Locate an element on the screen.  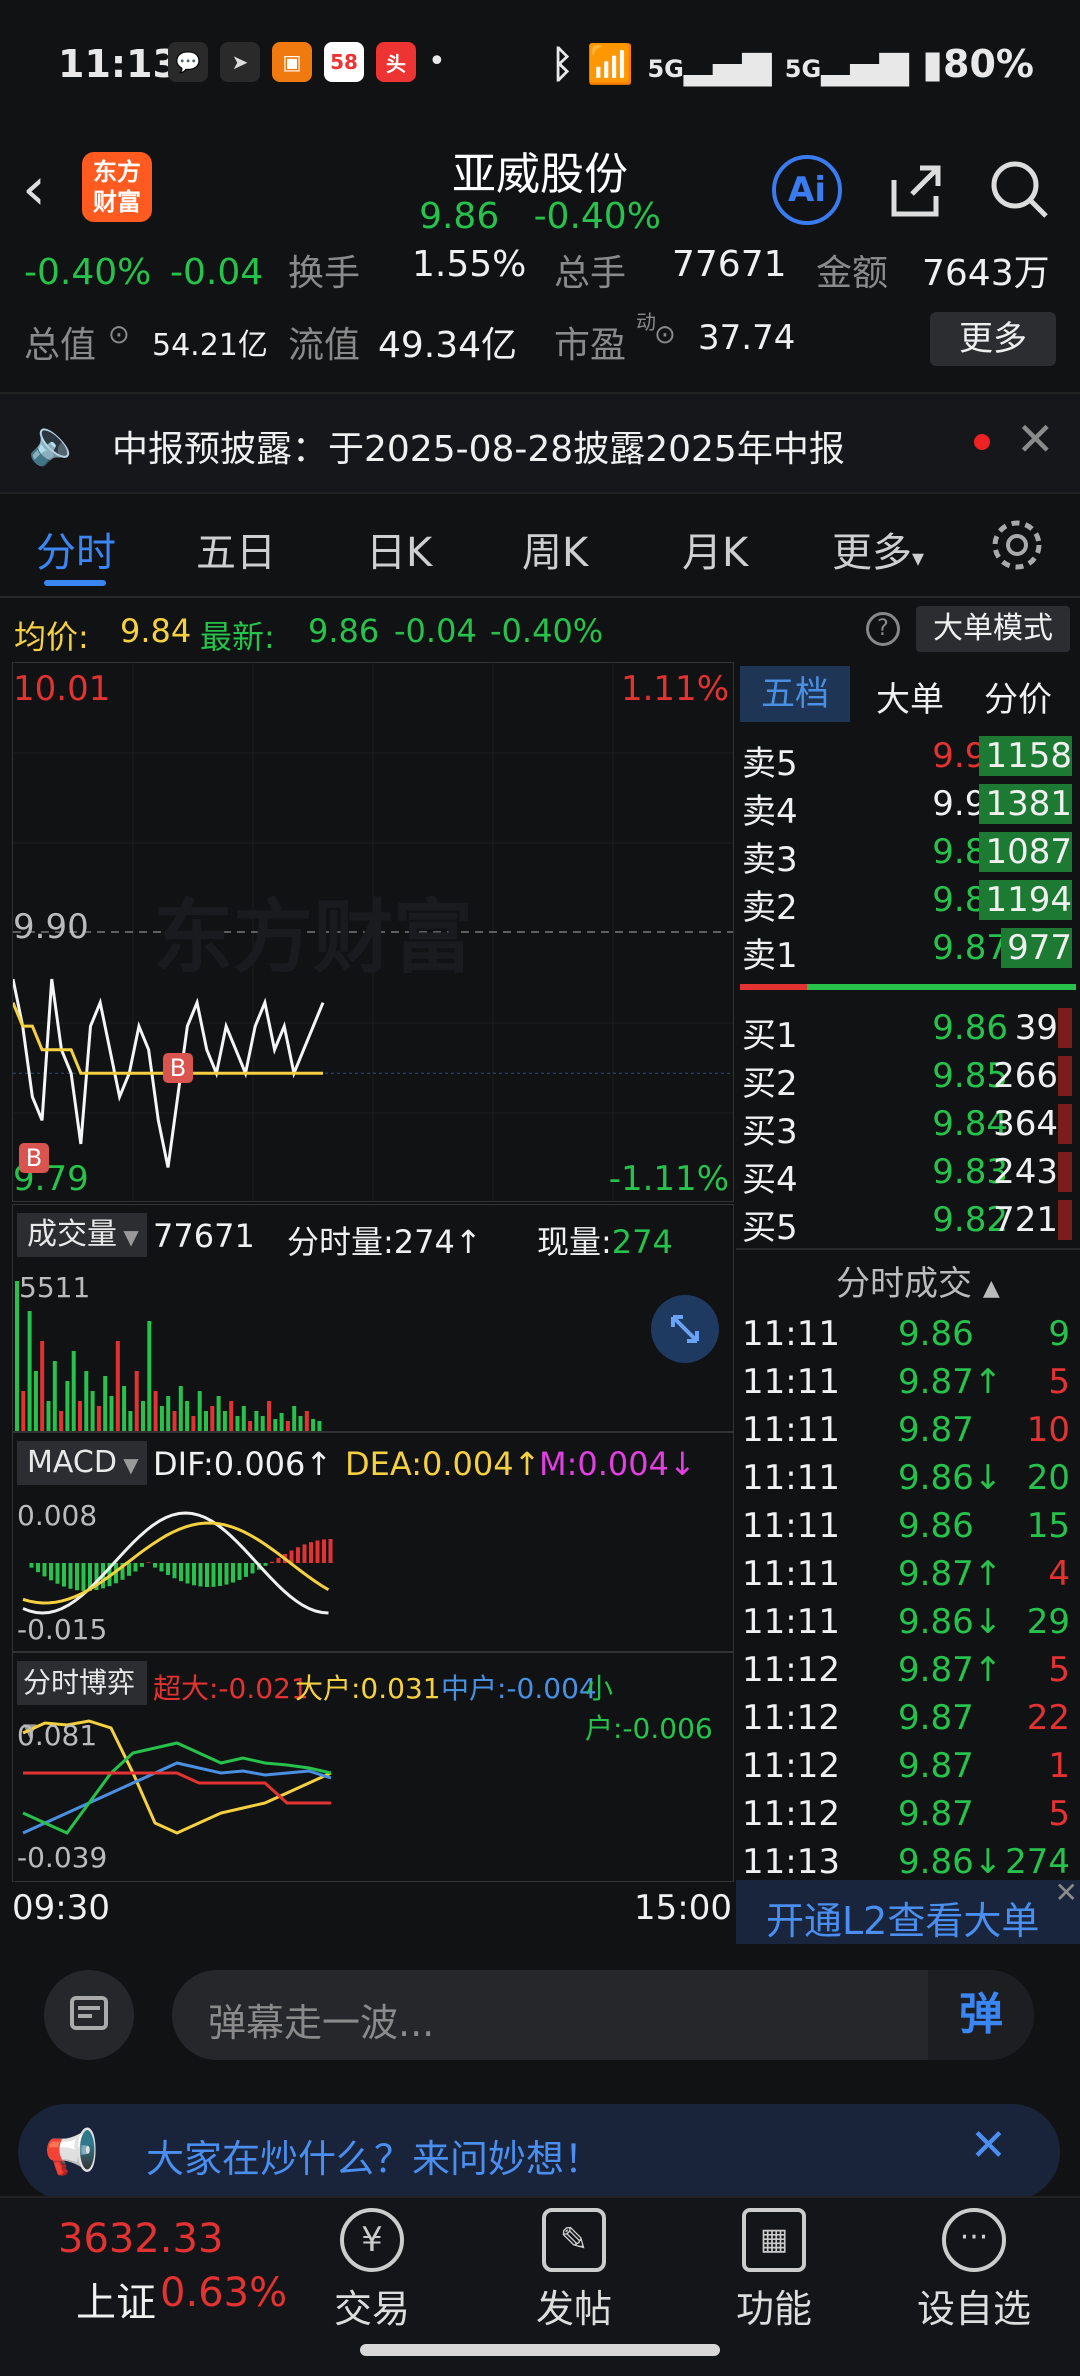
tab-monthly: 月K is located at coordinates (715, 549).